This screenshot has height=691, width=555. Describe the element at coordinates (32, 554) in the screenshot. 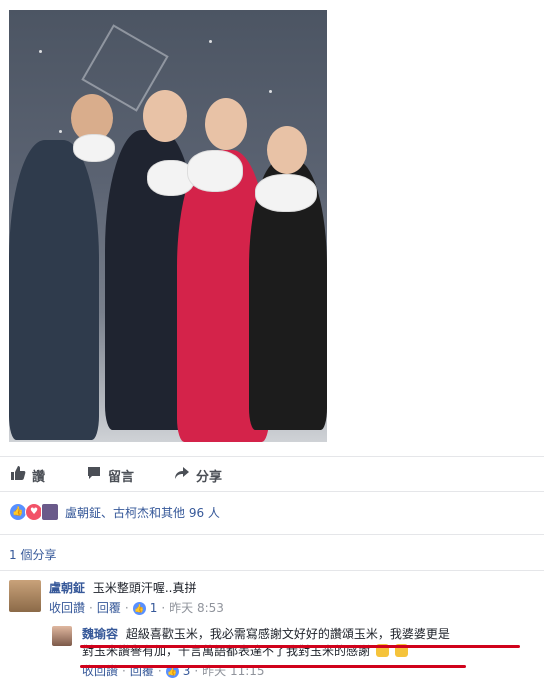

I see `shares-count: 1 個分享` at that location.